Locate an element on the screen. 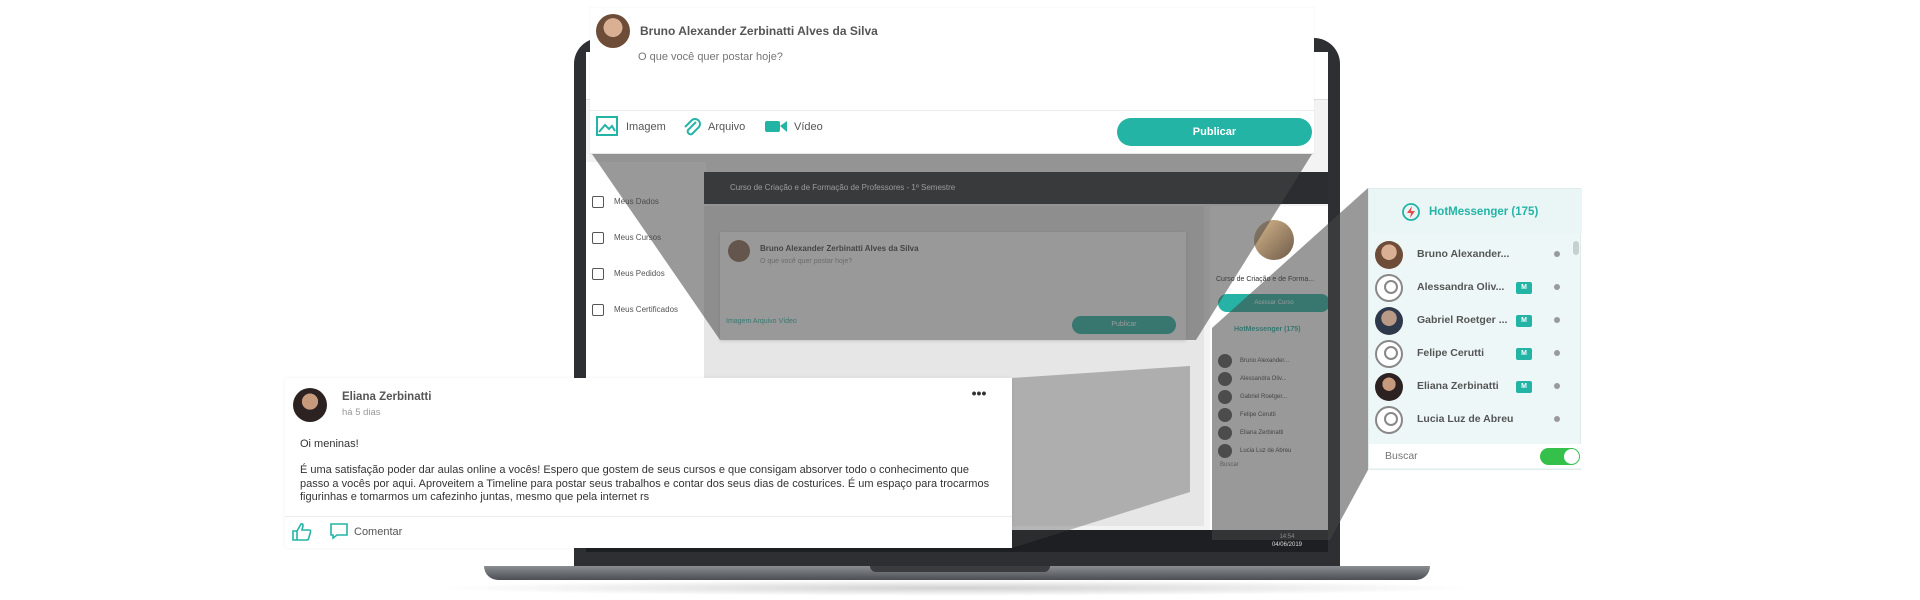  certificate-icon is located at coordinates (598, 310).